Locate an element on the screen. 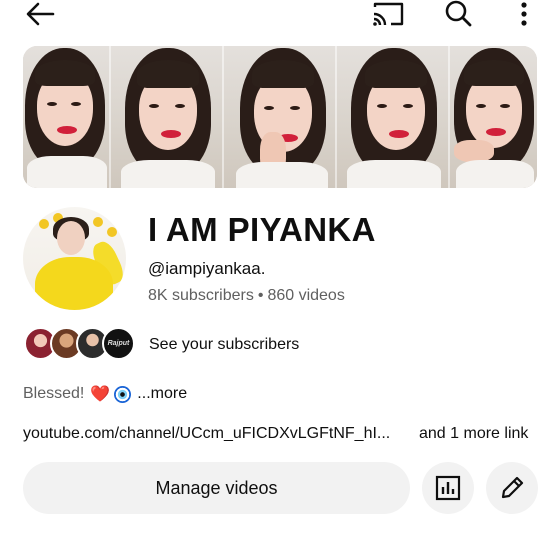 Image resolution: width=560 pixels, height=560 pixels. channel-avatar is located at coordinates (74, 258).